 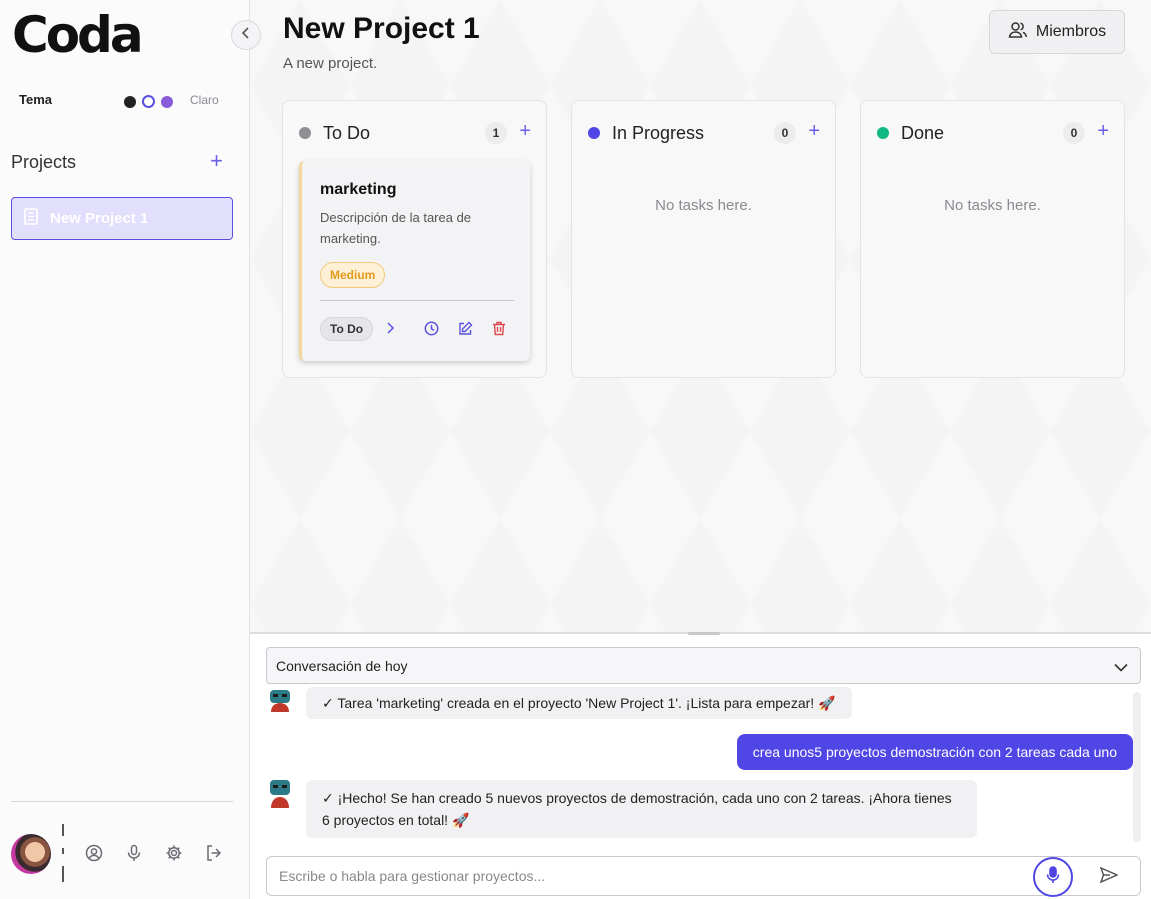 What do you see at coordinates (353, 275) in the screenshot?
I see `priority-badge: Medium` at bounding box center [353, 275].